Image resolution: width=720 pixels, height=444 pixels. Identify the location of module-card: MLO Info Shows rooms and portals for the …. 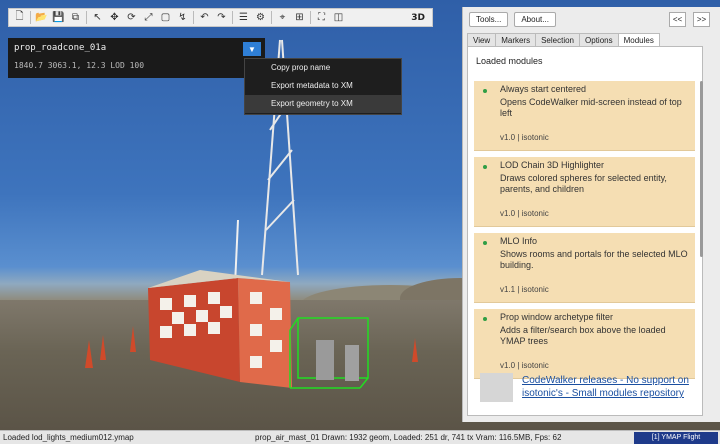
(584, 268).